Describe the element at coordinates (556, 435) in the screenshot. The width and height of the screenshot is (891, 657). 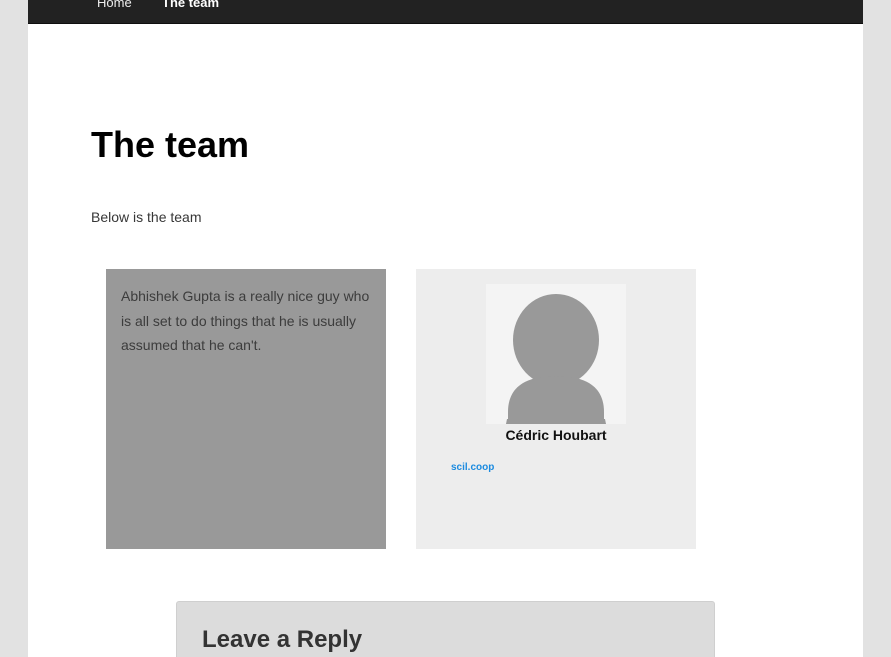
I see `member-name: Cédric Houbart` at that location.